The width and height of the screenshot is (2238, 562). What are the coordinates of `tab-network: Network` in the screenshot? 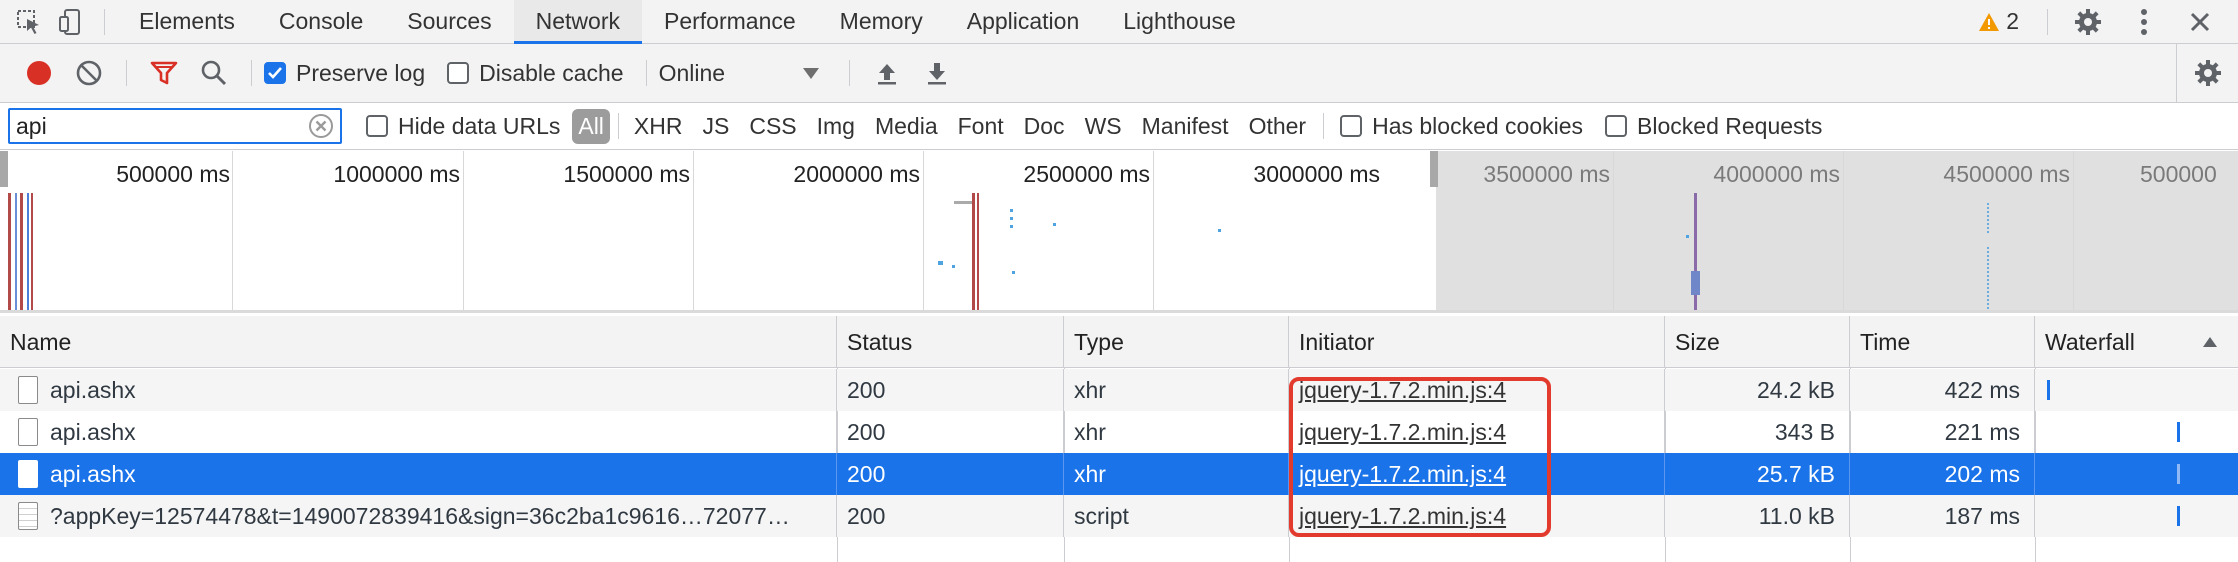 It's located at (577, 22).